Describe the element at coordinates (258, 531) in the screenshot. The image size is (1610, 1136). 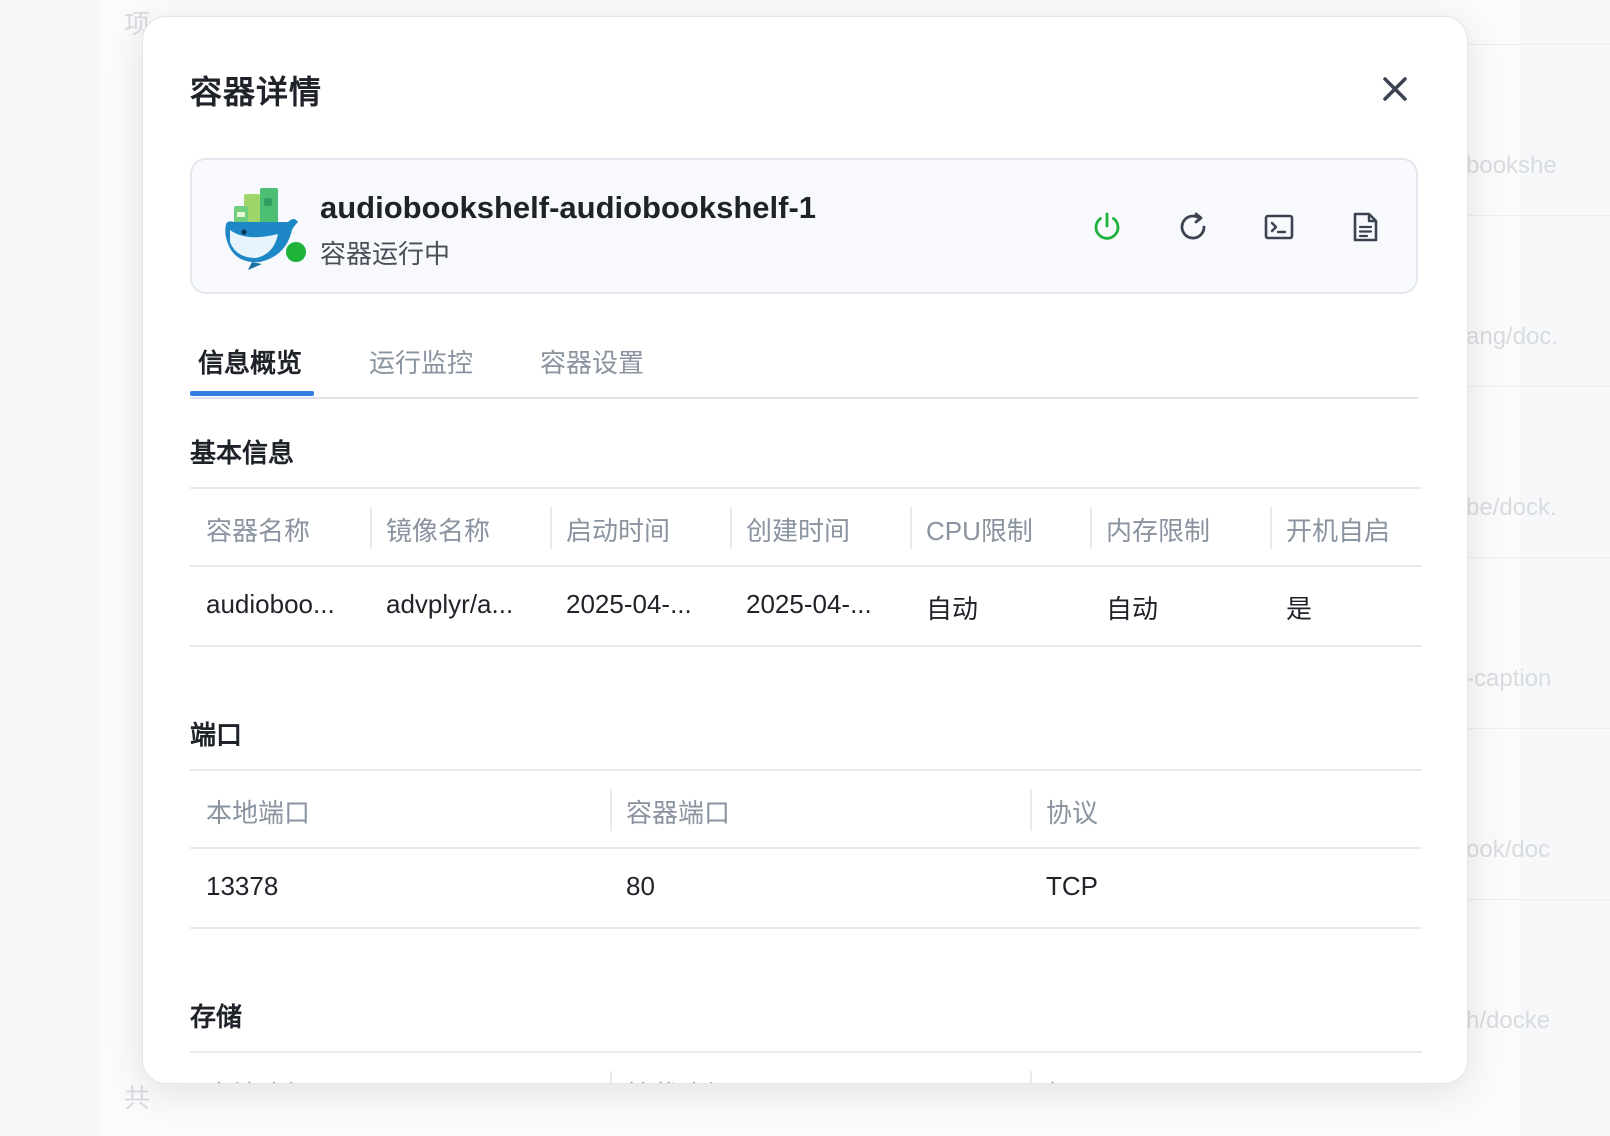
I see `column-header: 容器名称` at that location.